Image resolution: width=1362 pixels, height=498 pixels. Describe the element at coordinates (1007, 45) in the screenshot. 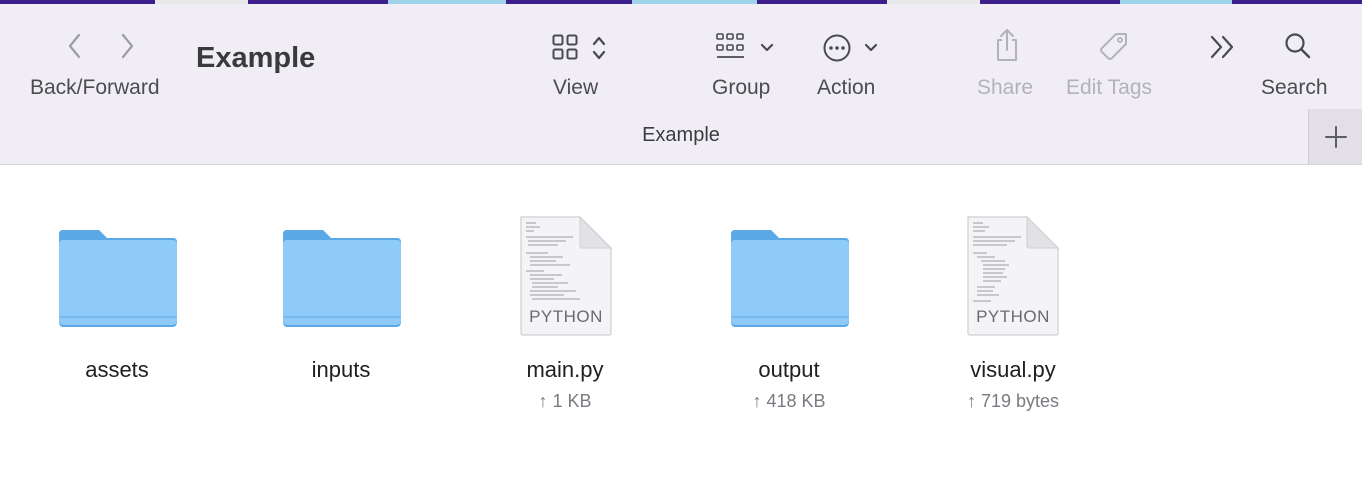

I see `share-icon` at that location.